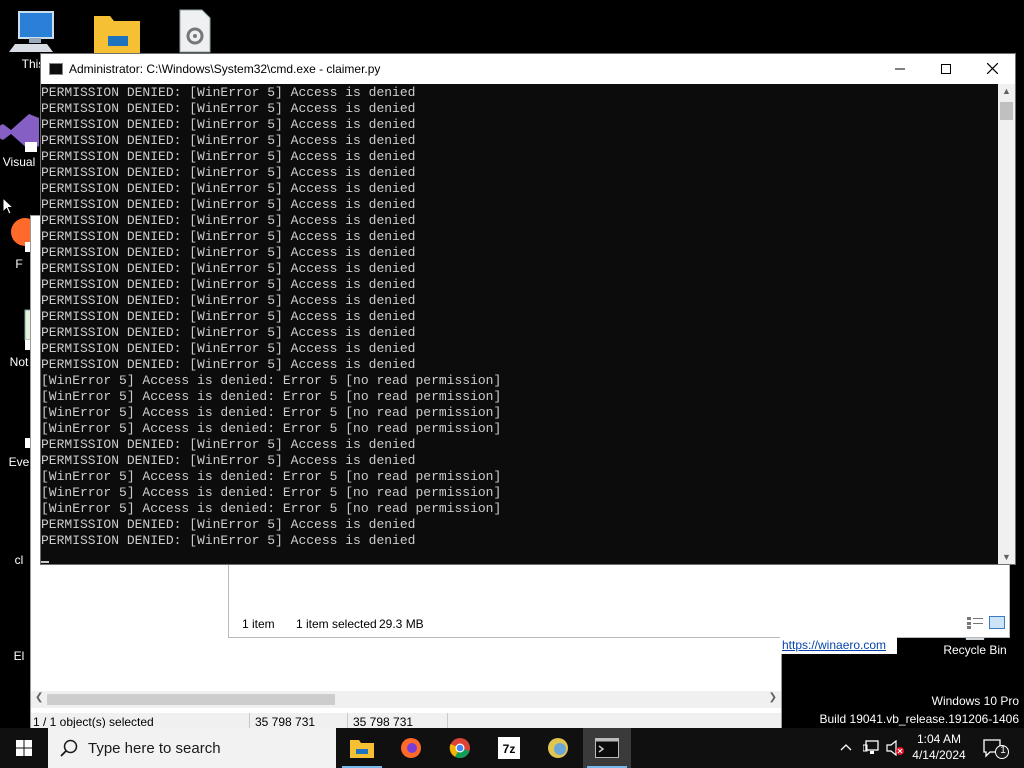 The height and width of the screenshot is (768, 1024). Describe the element at coordinates (154, 748) in the screenshot. I see `search-placeholder: Type here to search` at that location.